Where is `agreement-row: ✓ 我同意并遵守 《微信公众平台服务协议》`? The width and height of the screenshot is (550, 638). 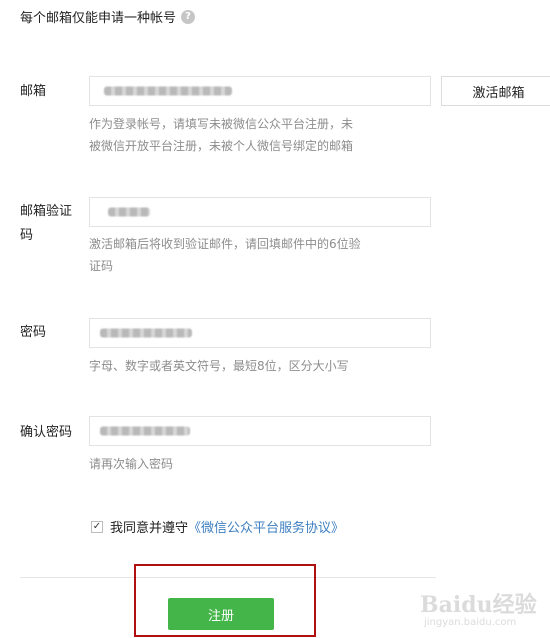
agreement-row: ✓ 我同意并遵守 《微信公众平台服务协议》 is located at coordinates (217, 526).